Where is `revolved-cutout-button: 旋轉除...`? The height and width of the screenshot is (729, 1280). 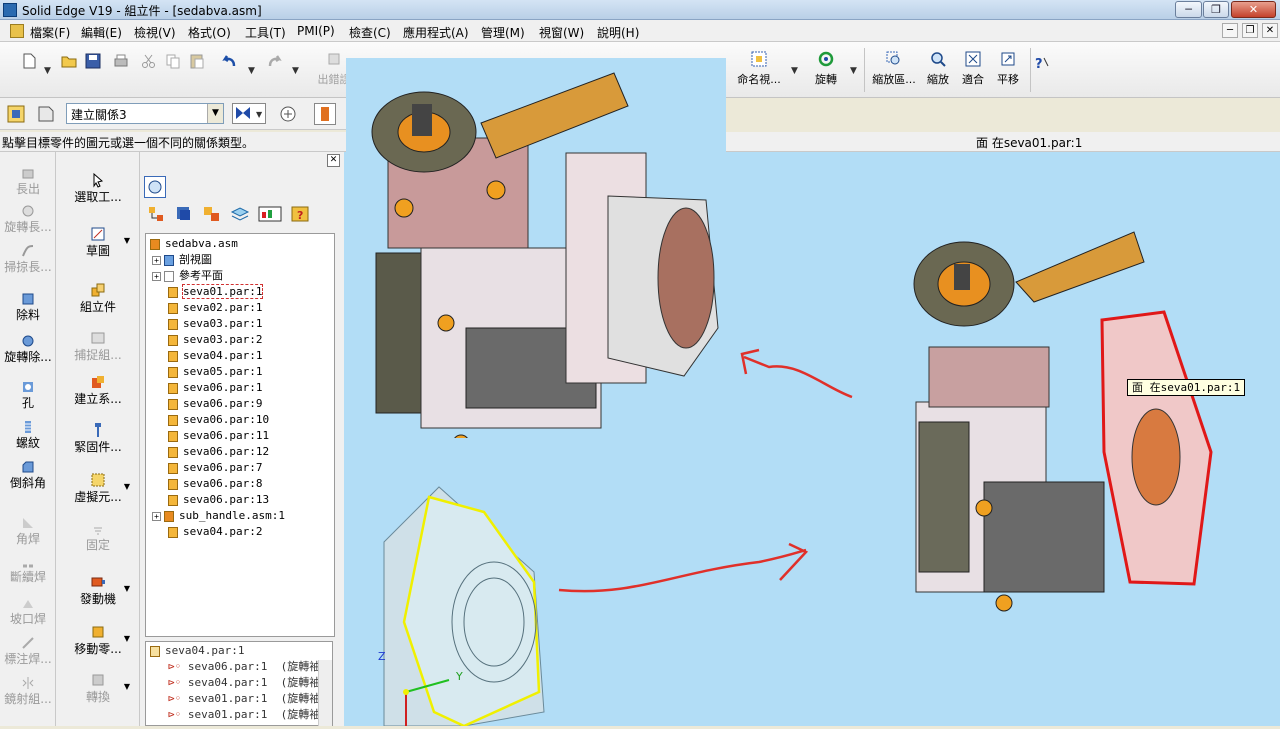 revolved-cutout-button: 旋轉除... is located at coordinates (28, 349).